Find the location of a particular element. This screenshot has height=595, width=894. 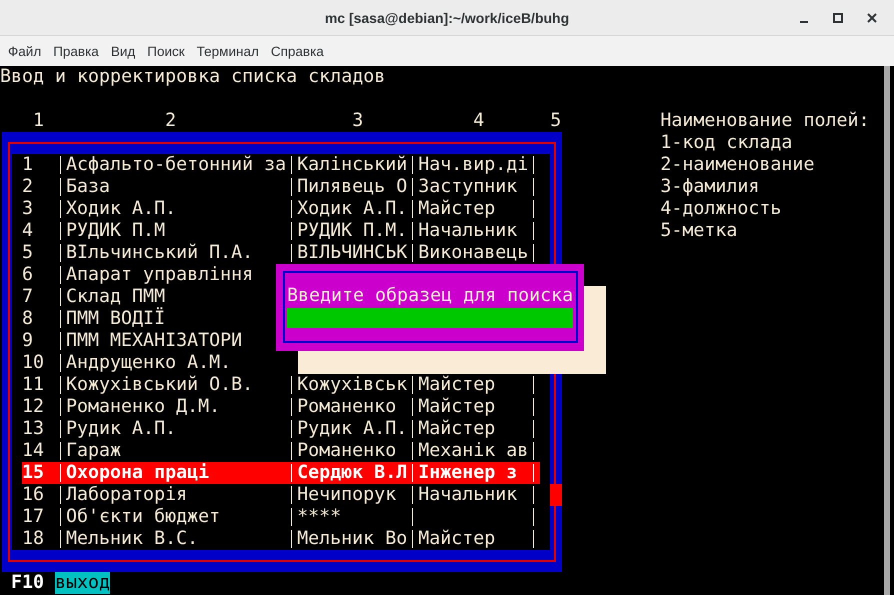

table-cell: Сердюк В.Л is located at coordinates (352, 472).